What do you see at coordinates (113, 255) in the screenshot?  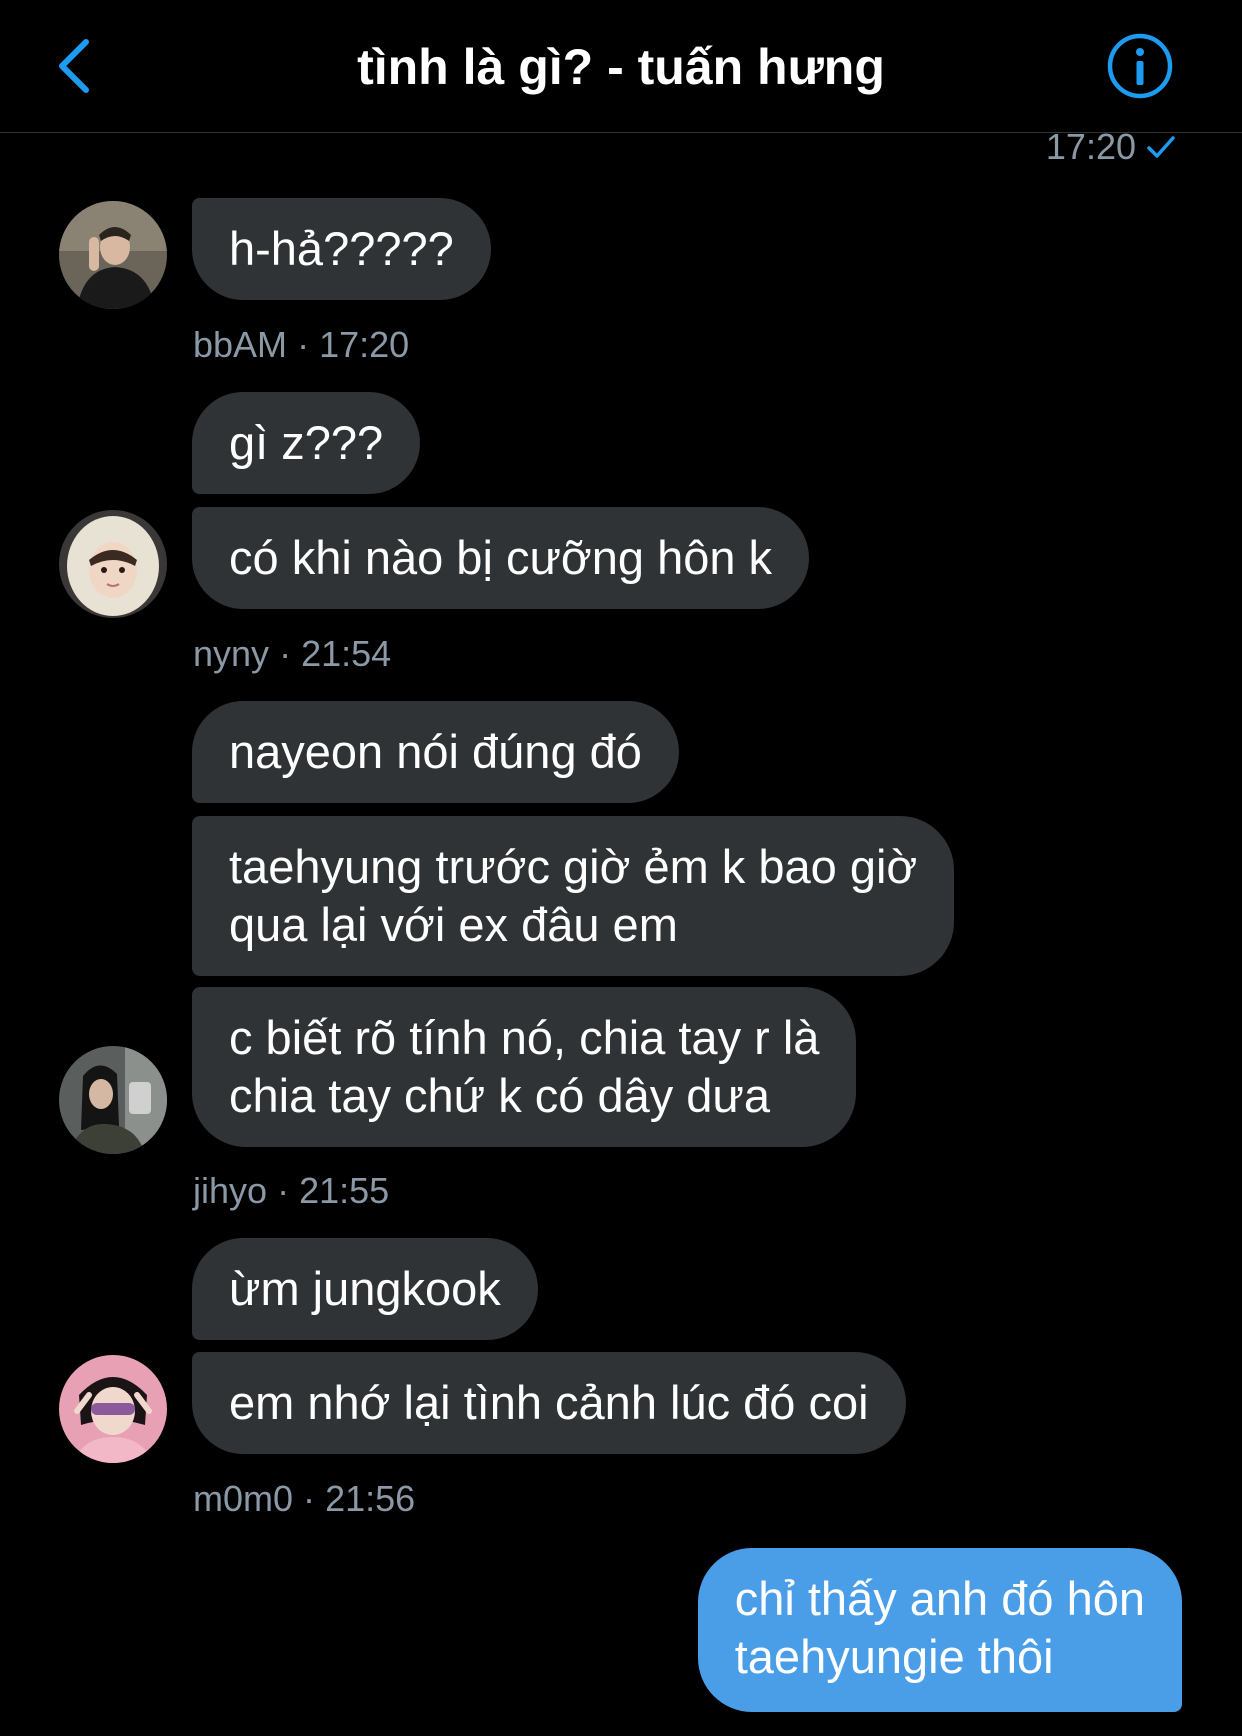 I see `avatar-bbam` at bounding box center [113, 255].